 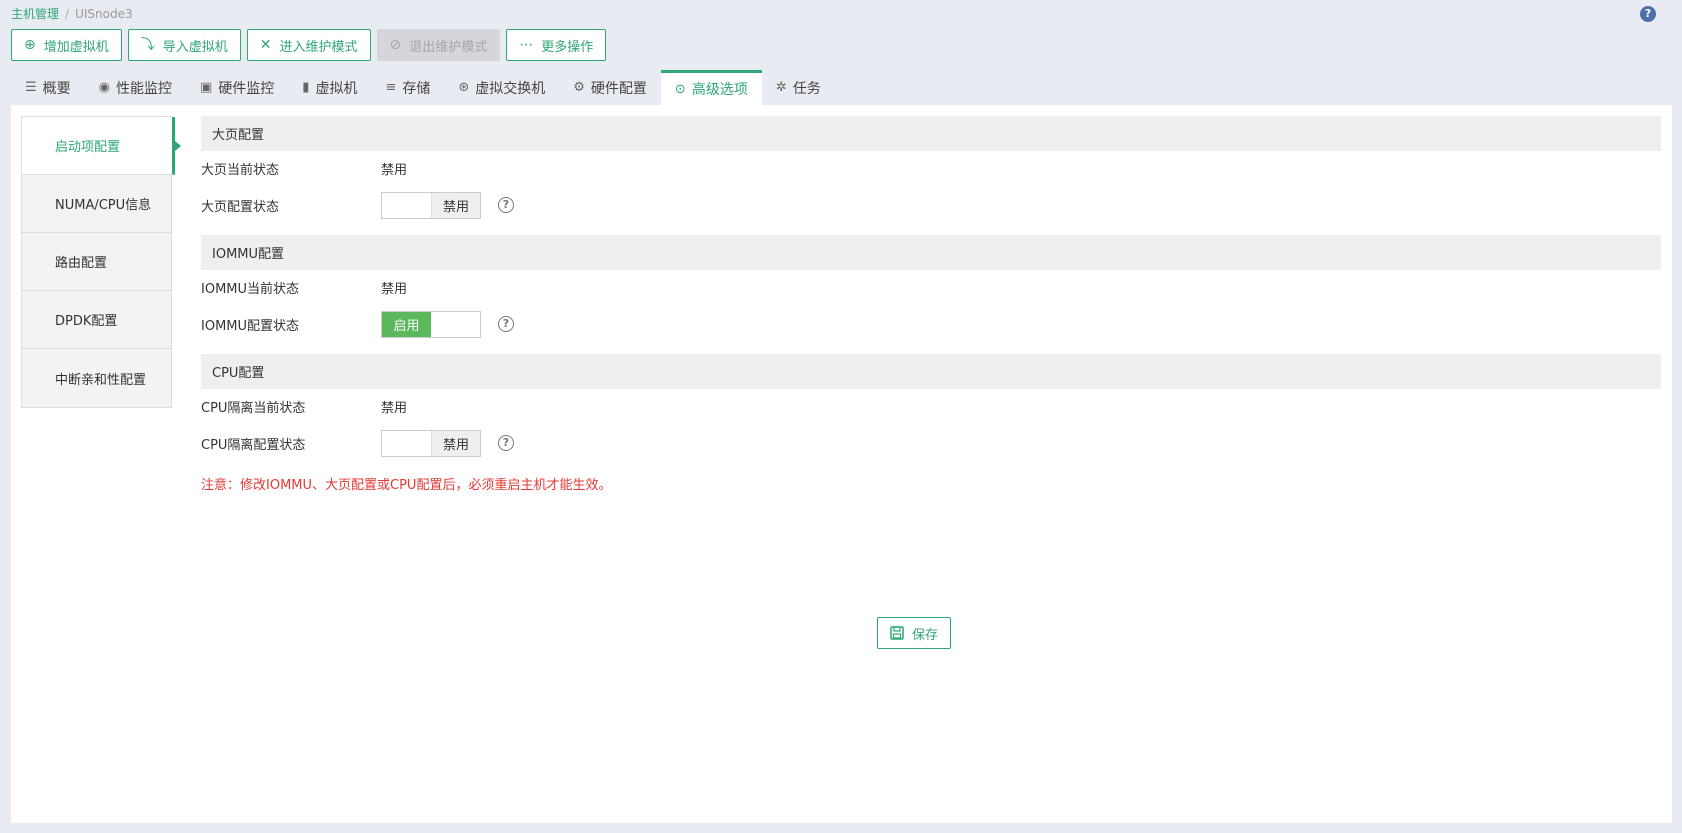 I want to click on sidenav-item-numa-cpu: NUMA/CPU信息, so click(x=96, y=204).